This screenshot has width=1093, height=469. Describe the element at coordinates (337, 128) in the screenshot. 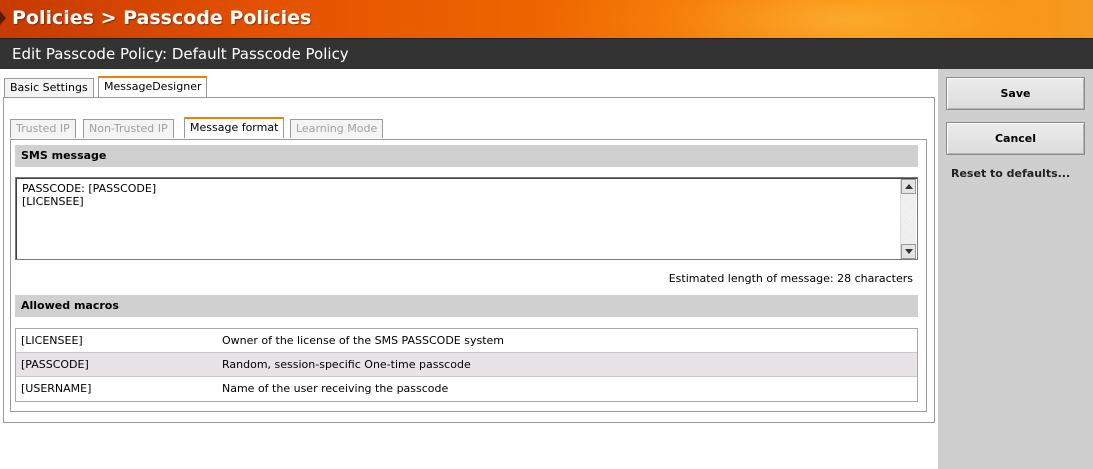

I see `subtab-learning-mode: Learning Mode` at that location.